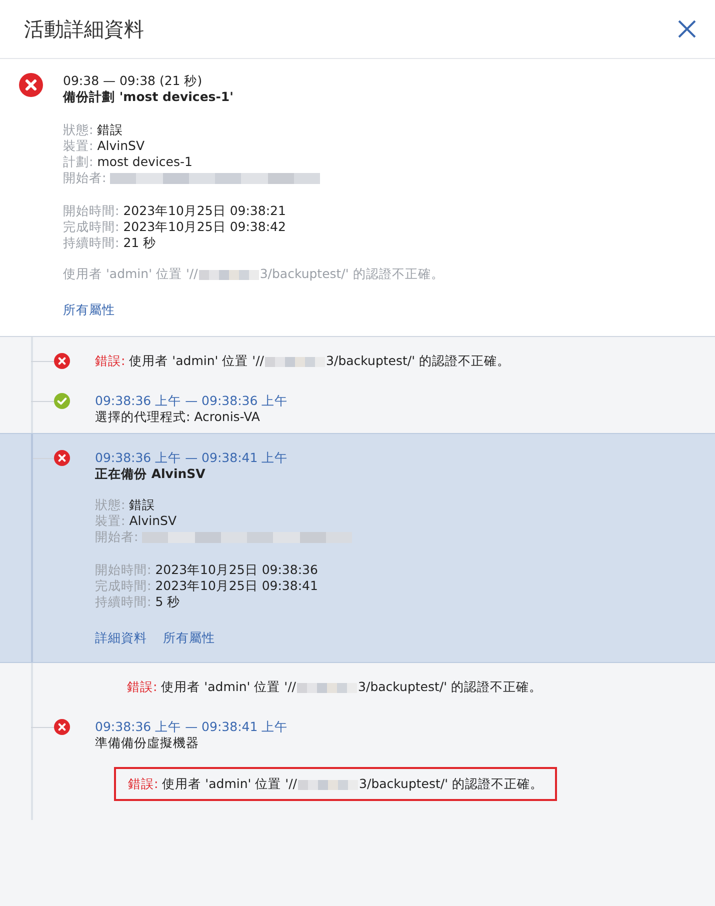  Describe the element at coordinates (121, 638) in the screenshot. I see `details-link: 詳細資料` at that location.